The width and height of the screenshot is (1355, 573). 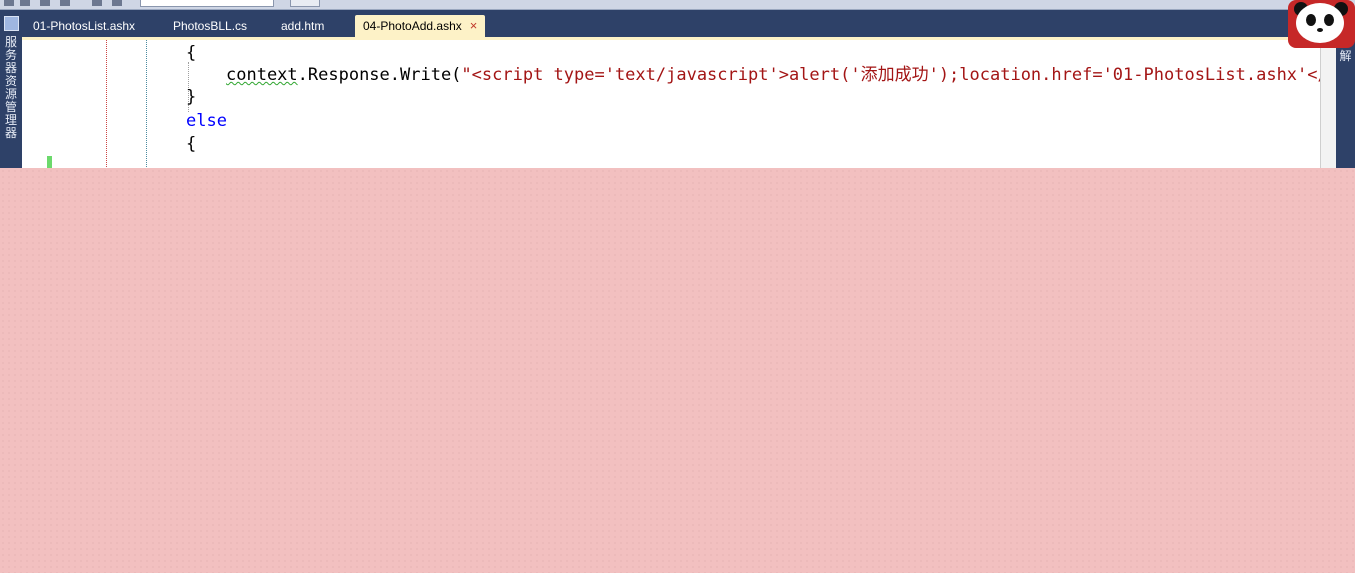 I want to click on toolbar, so click(x=677, y=5).